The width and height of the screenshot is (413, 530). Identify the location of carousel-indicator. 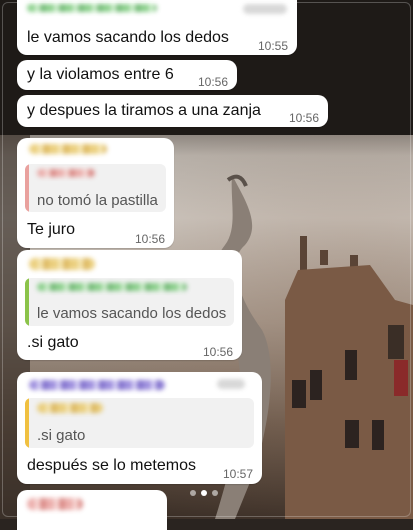
(204, 493).